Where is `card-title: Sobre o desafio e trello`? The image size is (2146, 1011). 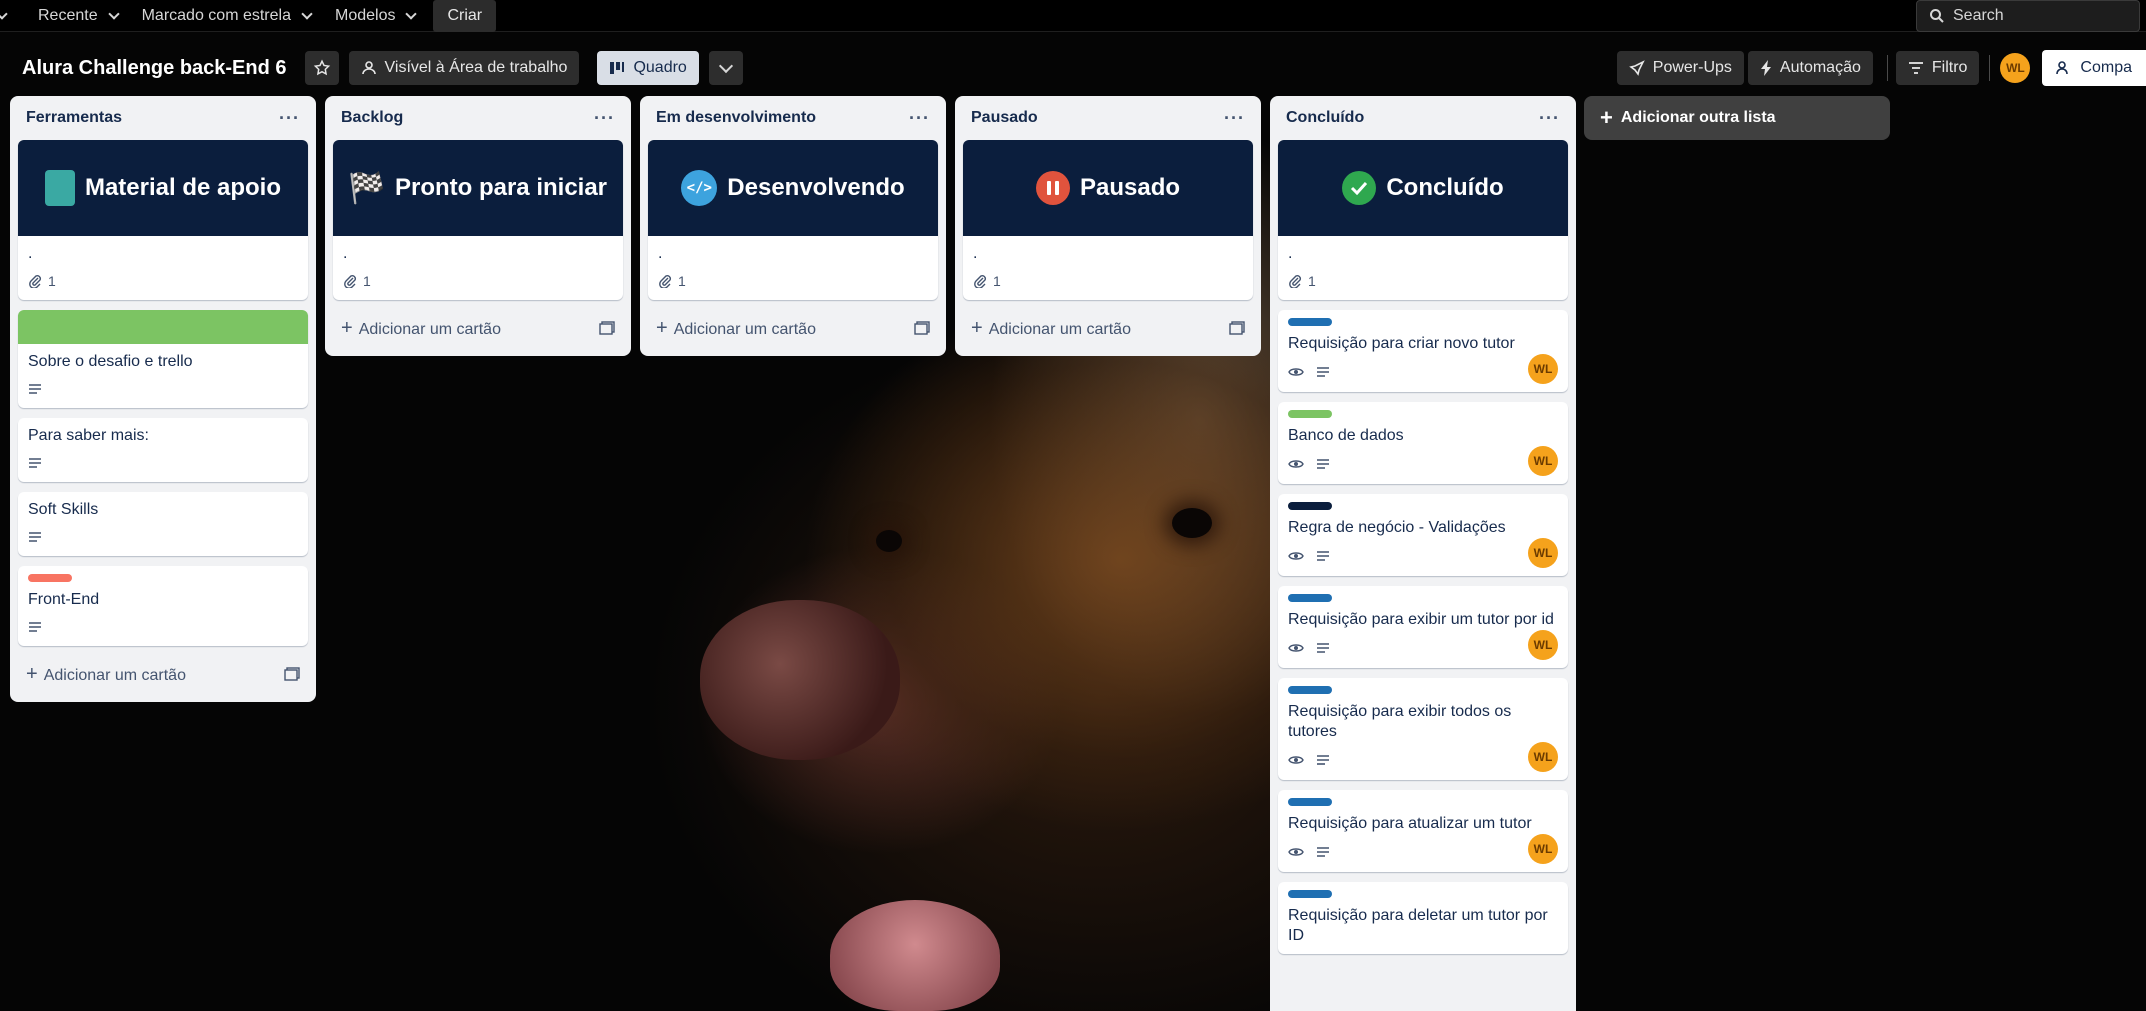
card-title: Sobre o desafio e trello is located at coordinates (110, 361).